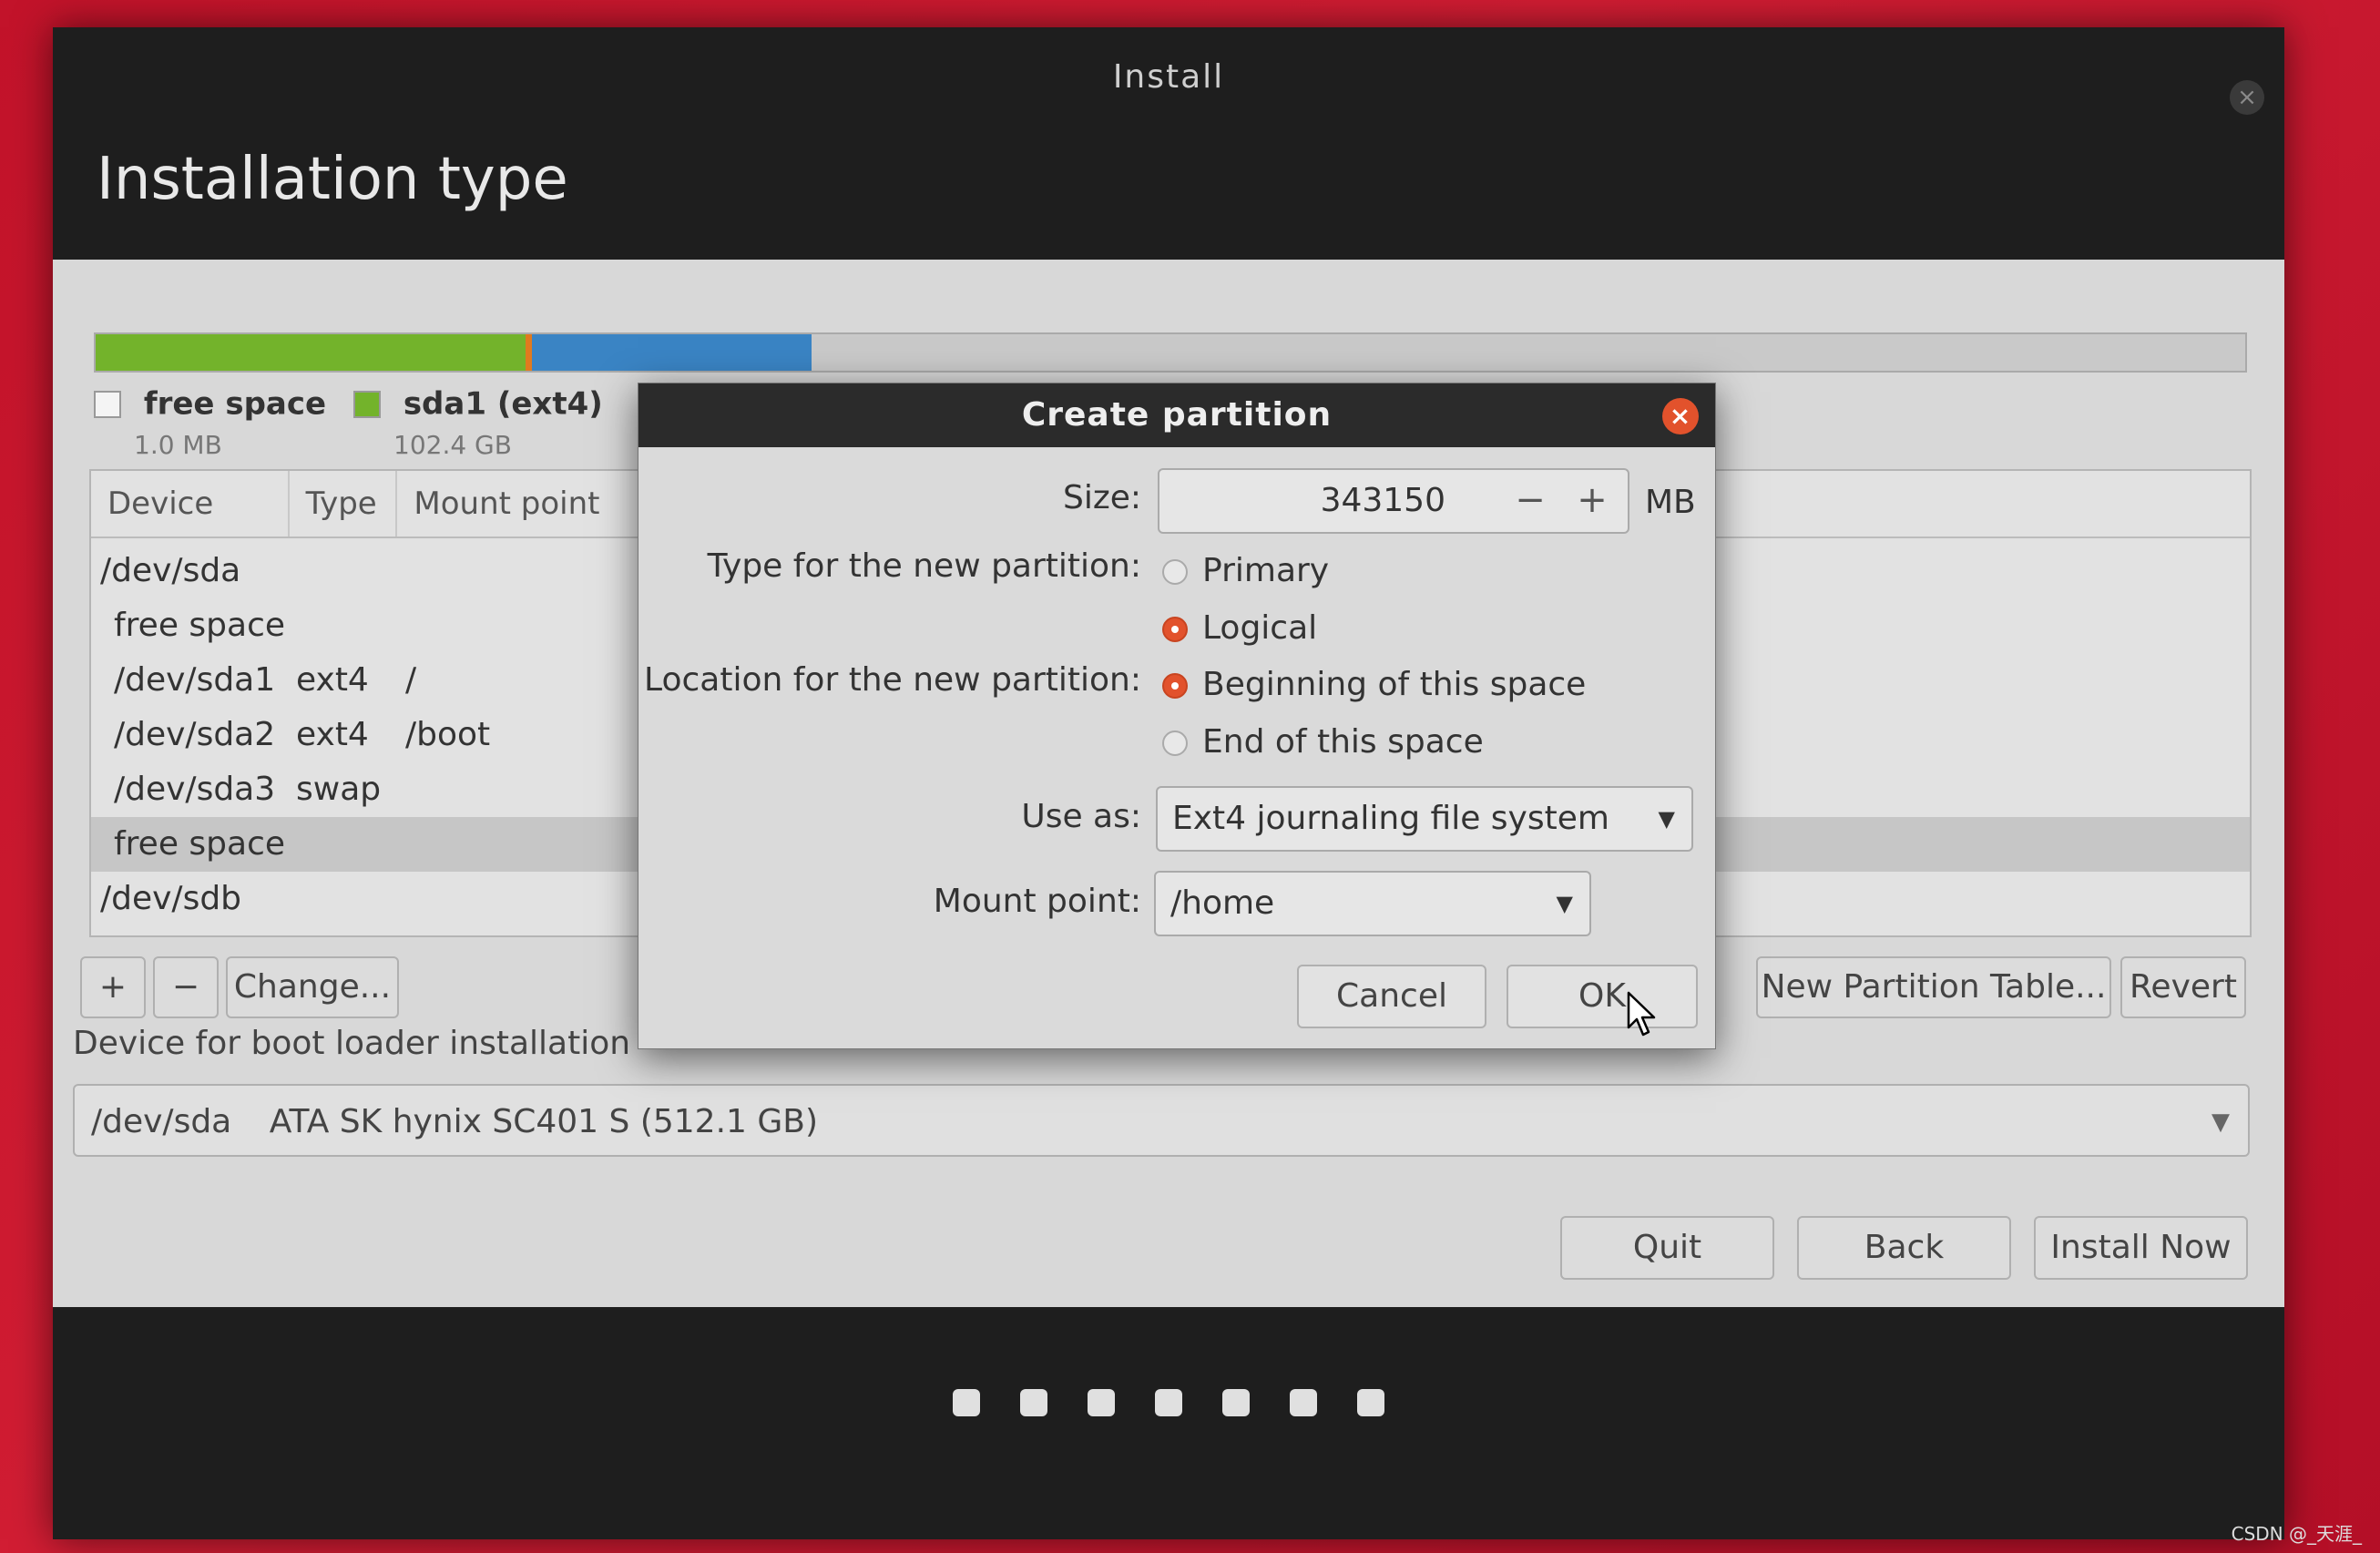  I want to click on column-type: Type, so click(344, 503).